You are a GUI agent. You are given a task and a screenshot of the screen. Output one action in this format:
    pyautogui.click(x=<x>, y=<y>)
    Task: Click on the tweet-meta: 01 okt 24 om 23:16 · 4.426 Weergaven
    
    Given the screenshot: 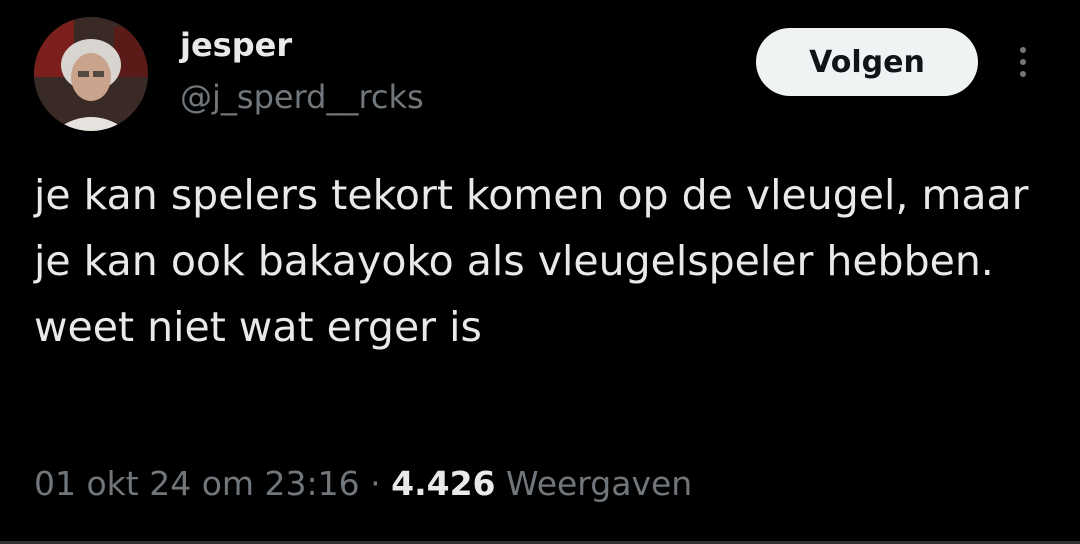 What is the action you would take?
    pyautogui.click(x=363, y=483)
    